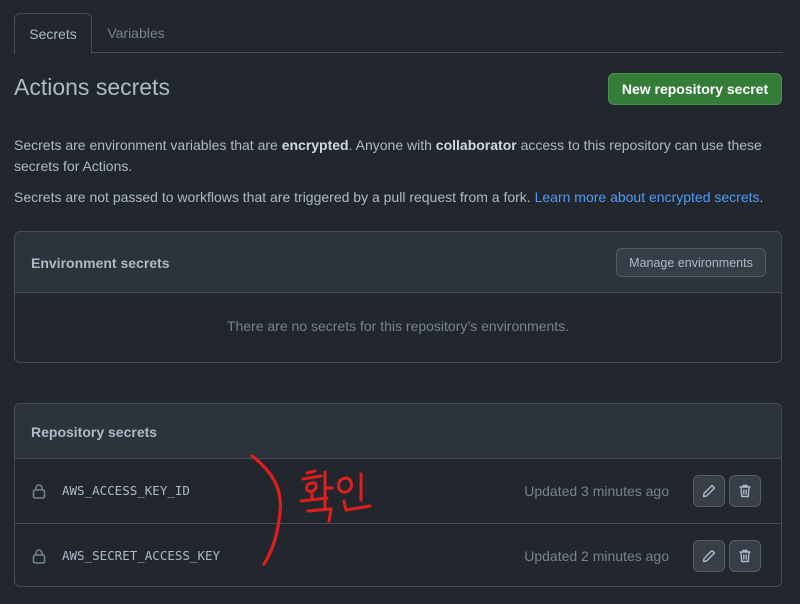 Image resolution: width=800 pixels, height=604 pixels. What do you see at coordinates (92, 87) in the screenshot?
I see `page-title: Actions secrets` at bounding box center [92, 87].